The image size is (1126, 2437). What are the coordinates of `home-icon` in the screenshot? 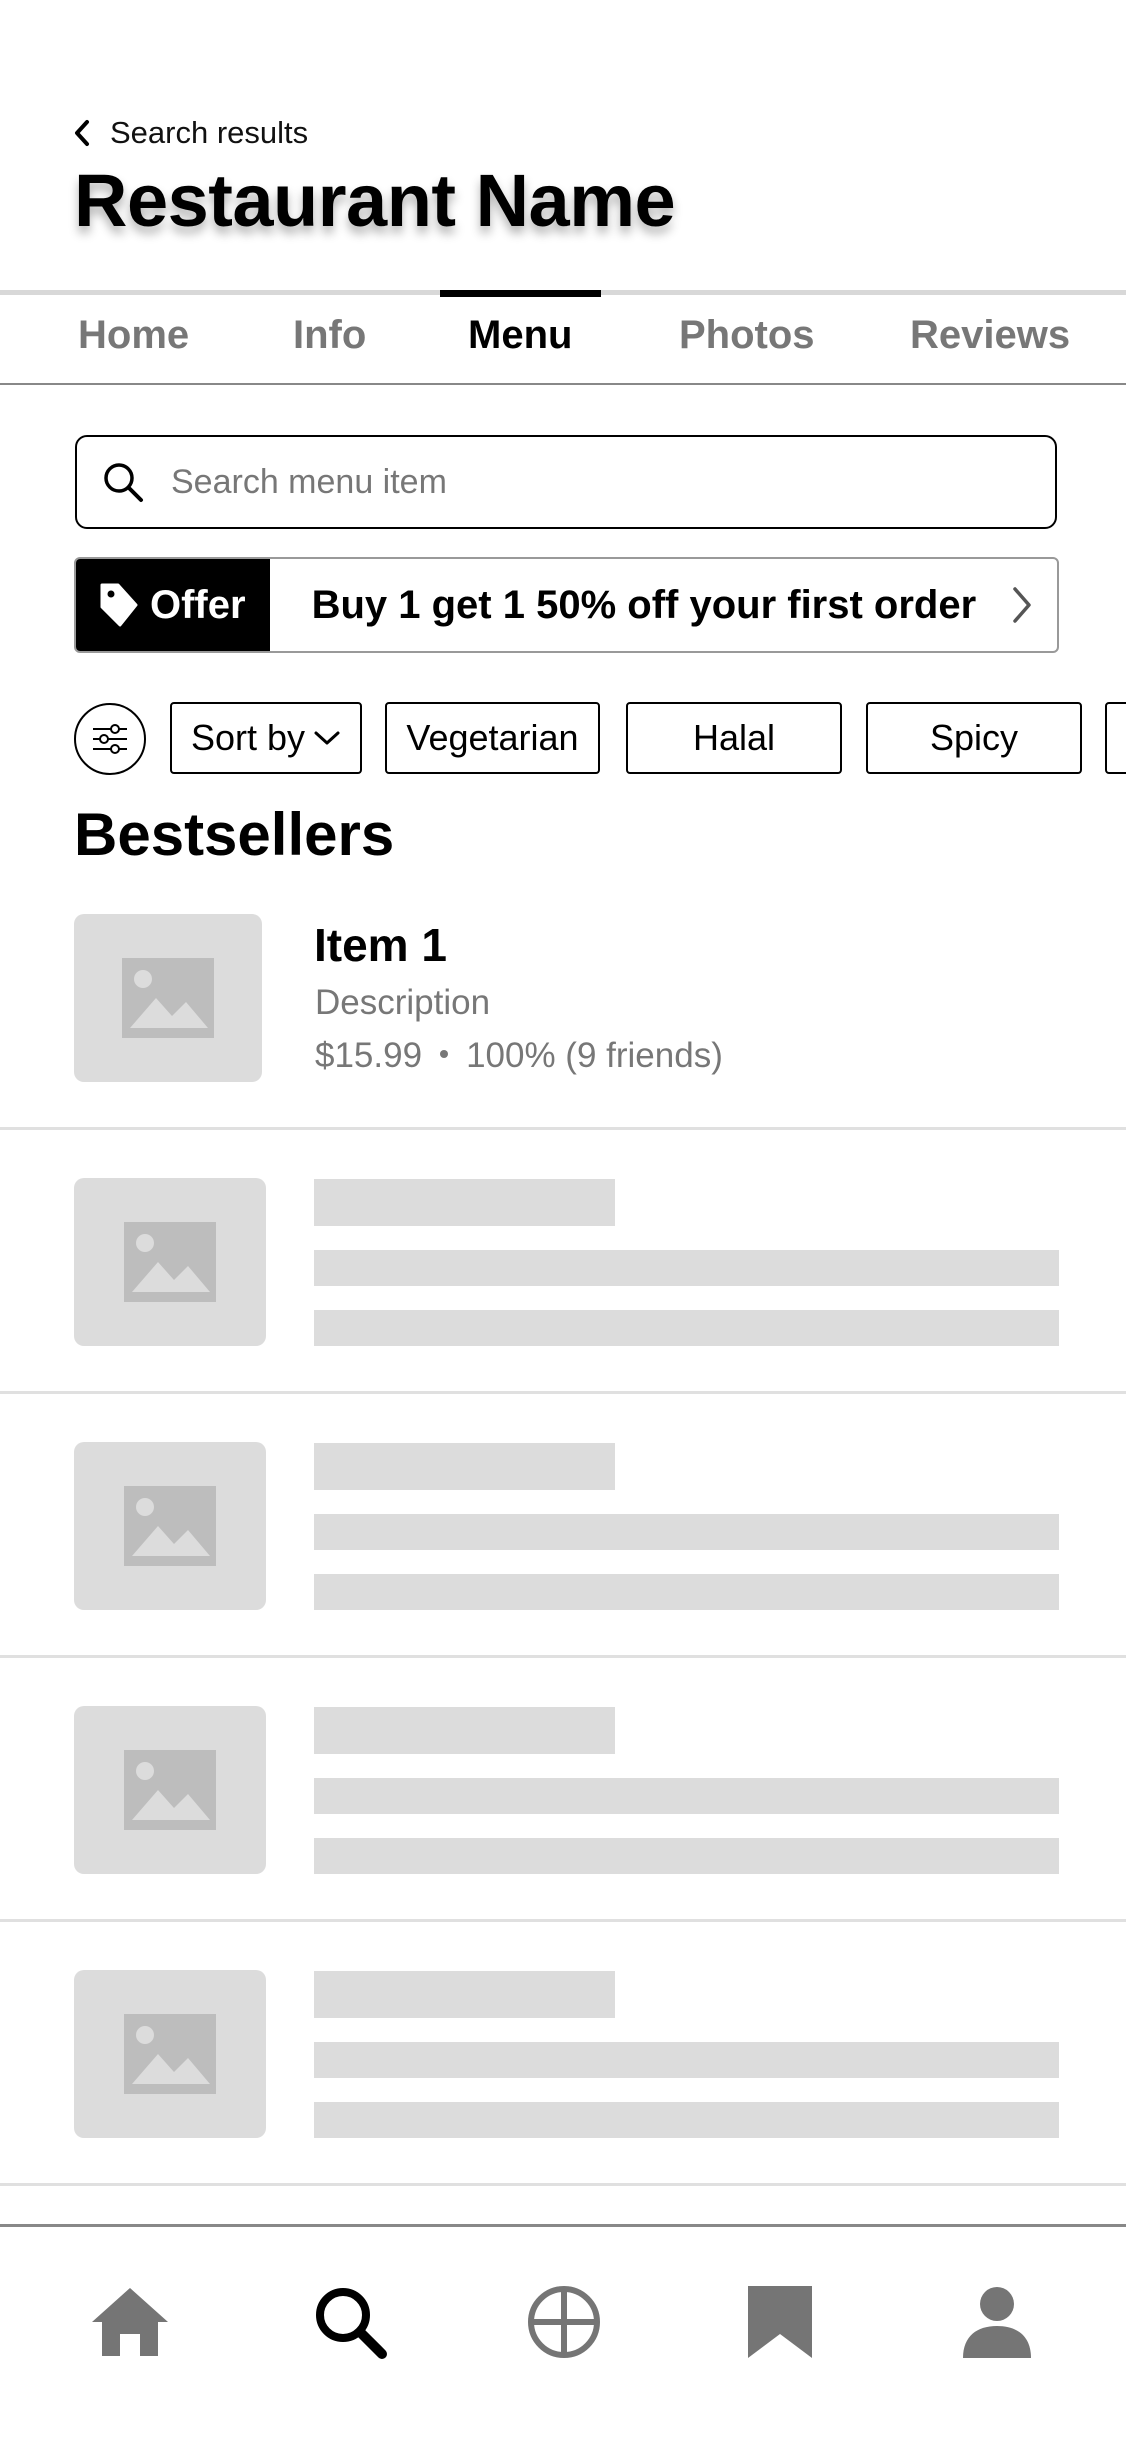 It's located at (130, 2322).